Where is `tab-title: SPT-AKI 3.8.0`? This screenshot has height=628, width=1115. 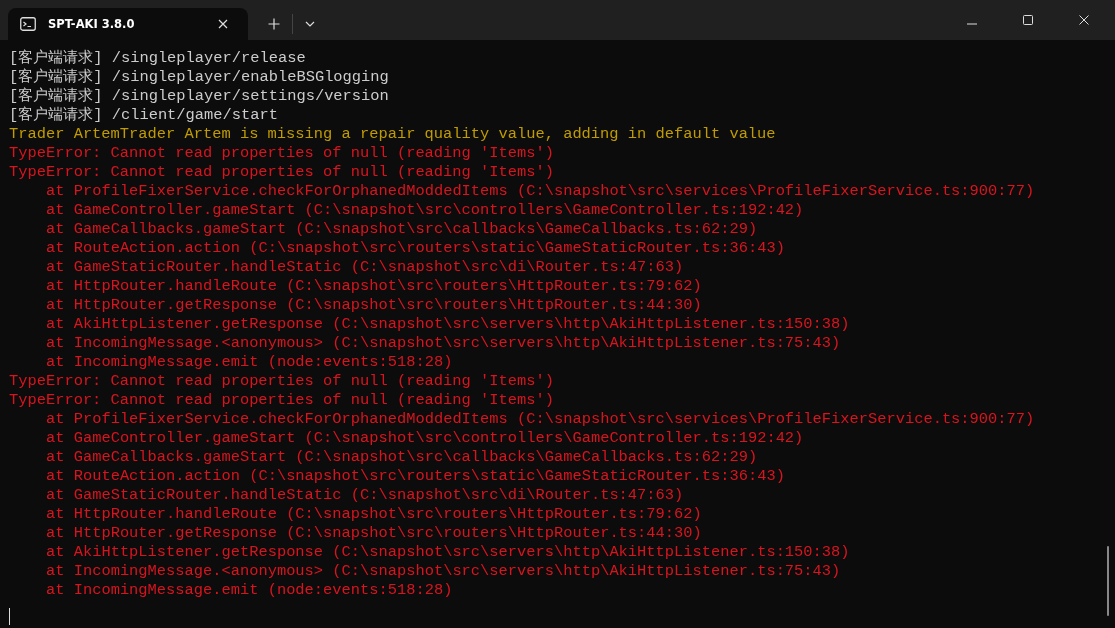
tab-title: SPT-AKI 3.8.0 is located at coordinates (92, 24).